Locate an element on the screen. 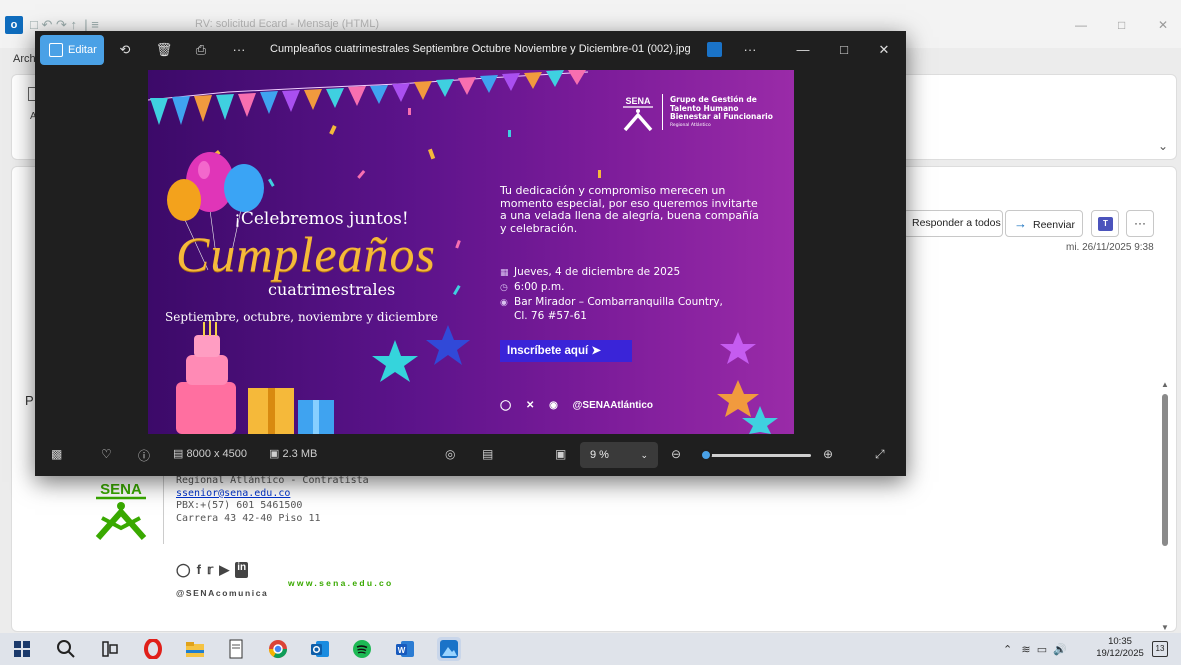 The height and width of the screenshot is (665, 1181). teams-button: T is located at coordinates (1105, 223).